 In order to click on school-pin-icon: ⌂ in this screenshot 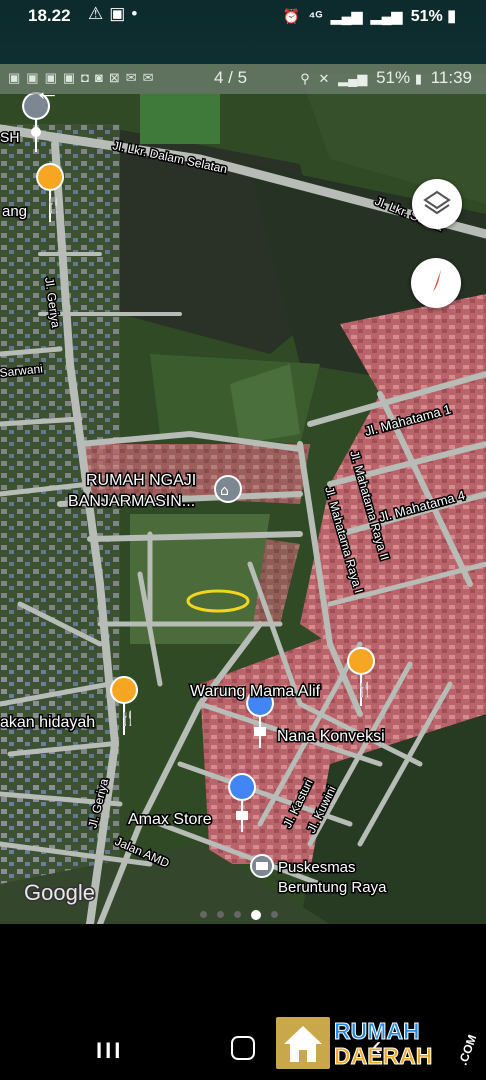, I will do `click(228, 489)`.